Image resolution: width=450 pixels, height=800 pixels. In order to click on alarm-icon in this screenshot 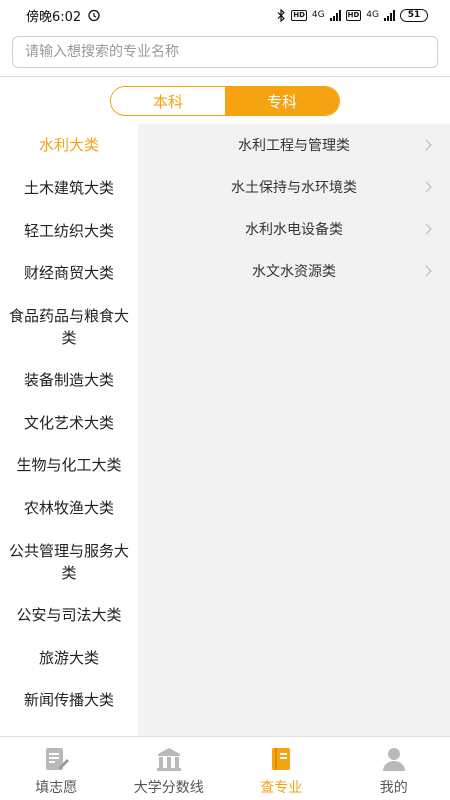, I will do `click(94, 15)`.